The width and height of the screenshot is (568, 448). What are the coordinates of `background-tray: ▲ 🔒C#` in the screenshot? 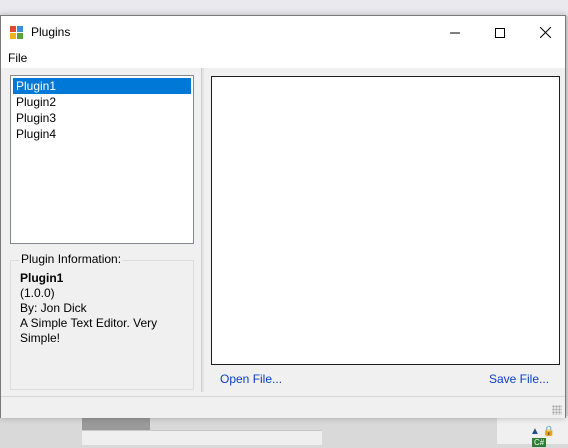 It's located at (543, 436).